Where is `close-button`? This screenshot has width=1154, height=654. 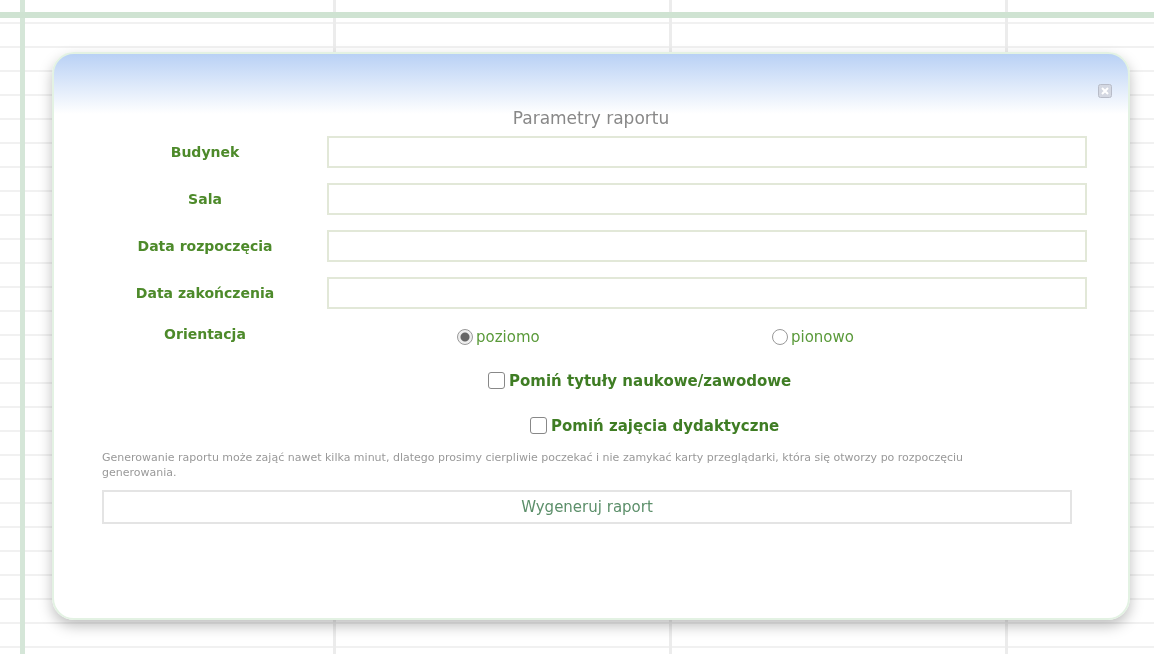 close-button is located at coordinates (1105, 91).